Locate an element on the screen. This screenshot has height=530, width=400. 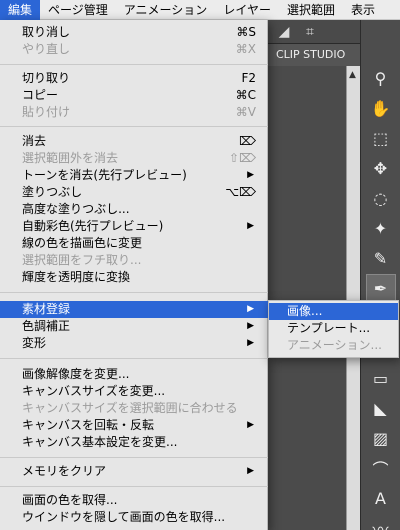
menubar-item-selection: 選択範囲 is located at coordinates (311, 10).